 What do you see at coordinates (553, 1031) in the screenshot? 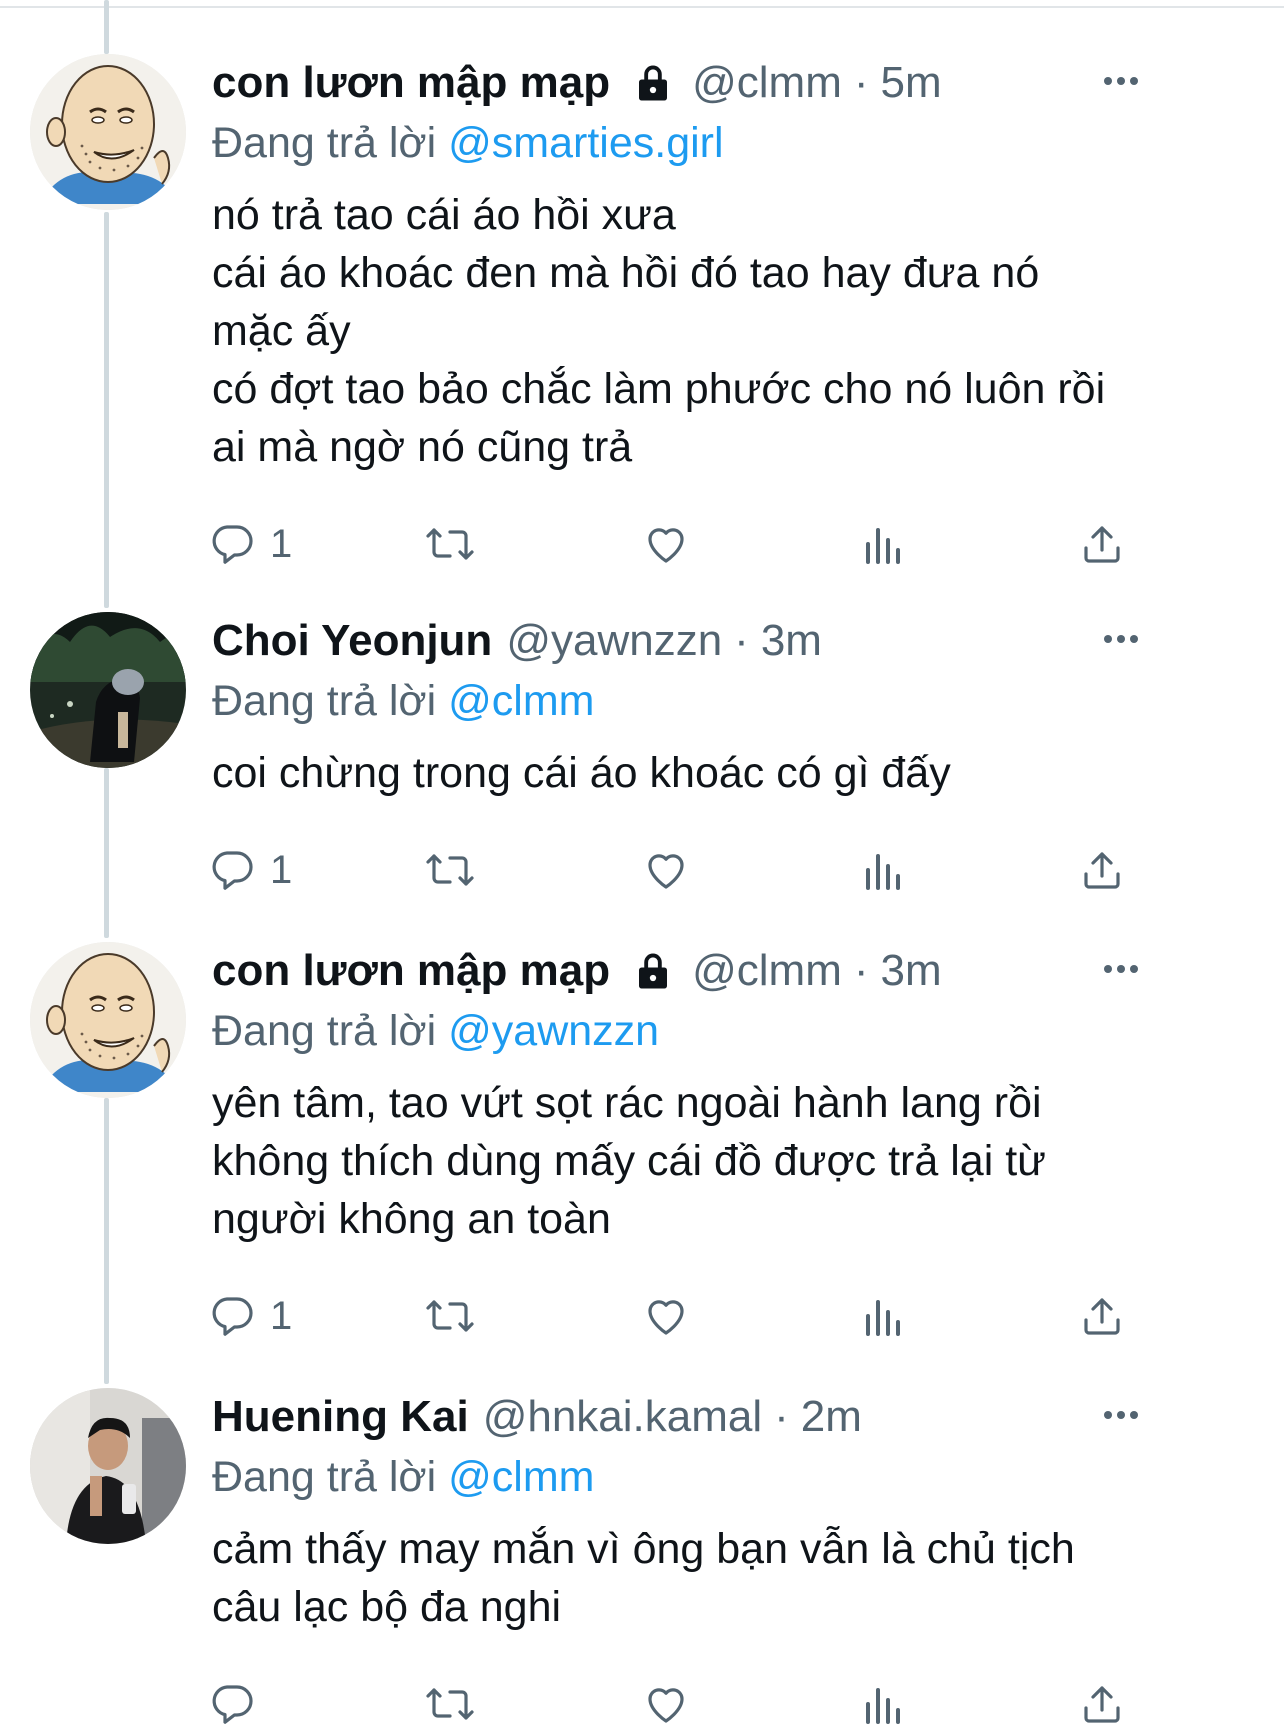
I see `replying-to-link: @yawnzzn` at bounding box center [553, 1031].